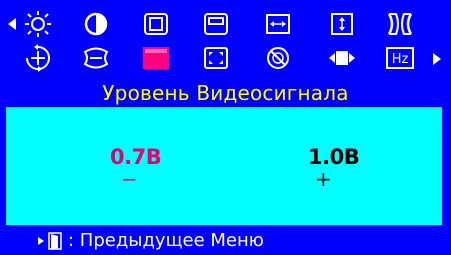  I want to click on option-min-value: 0.7B, so click(136, 157).